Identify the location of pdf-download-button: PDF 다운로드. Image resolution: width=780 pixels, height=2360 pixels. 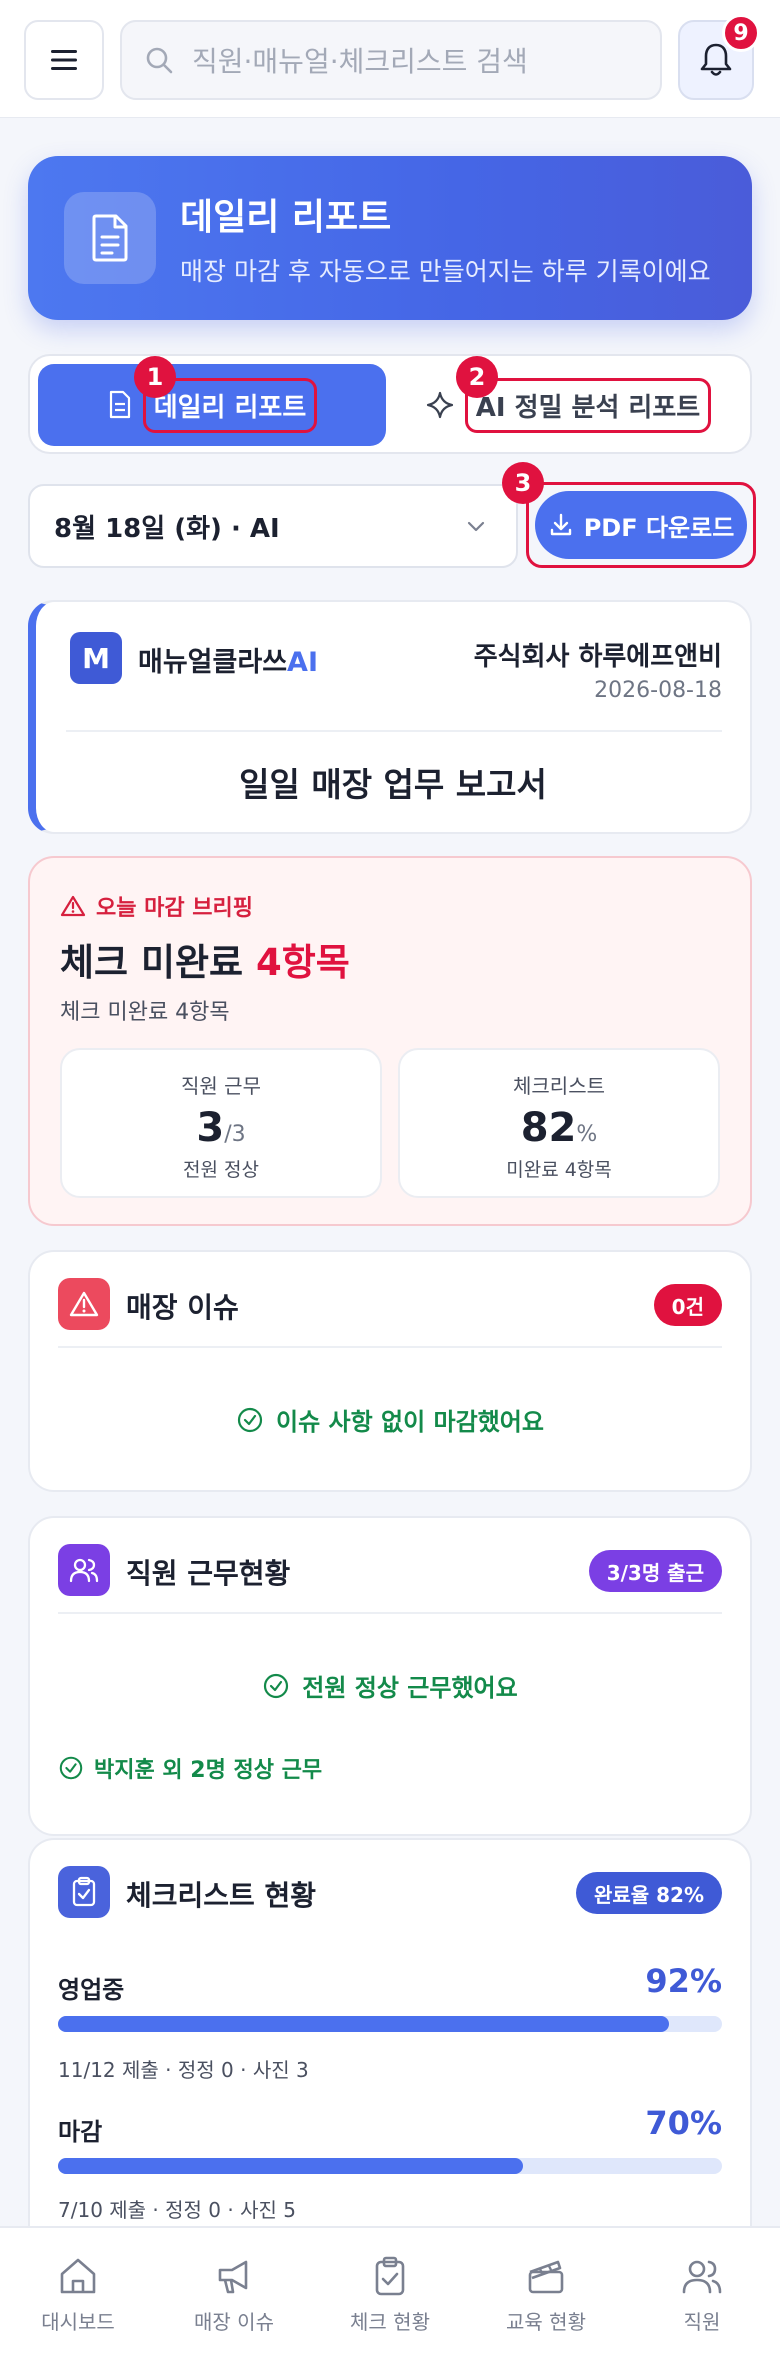
(641, 525).